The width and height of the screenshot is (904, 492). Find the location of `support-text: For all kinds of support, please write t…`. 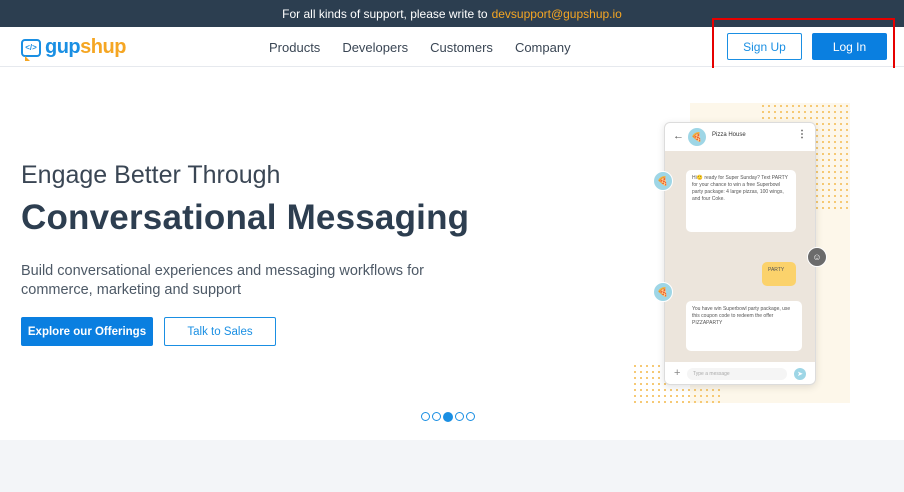

support-text: For all kinds of support, please write t… is located at coordinates (385, 13).